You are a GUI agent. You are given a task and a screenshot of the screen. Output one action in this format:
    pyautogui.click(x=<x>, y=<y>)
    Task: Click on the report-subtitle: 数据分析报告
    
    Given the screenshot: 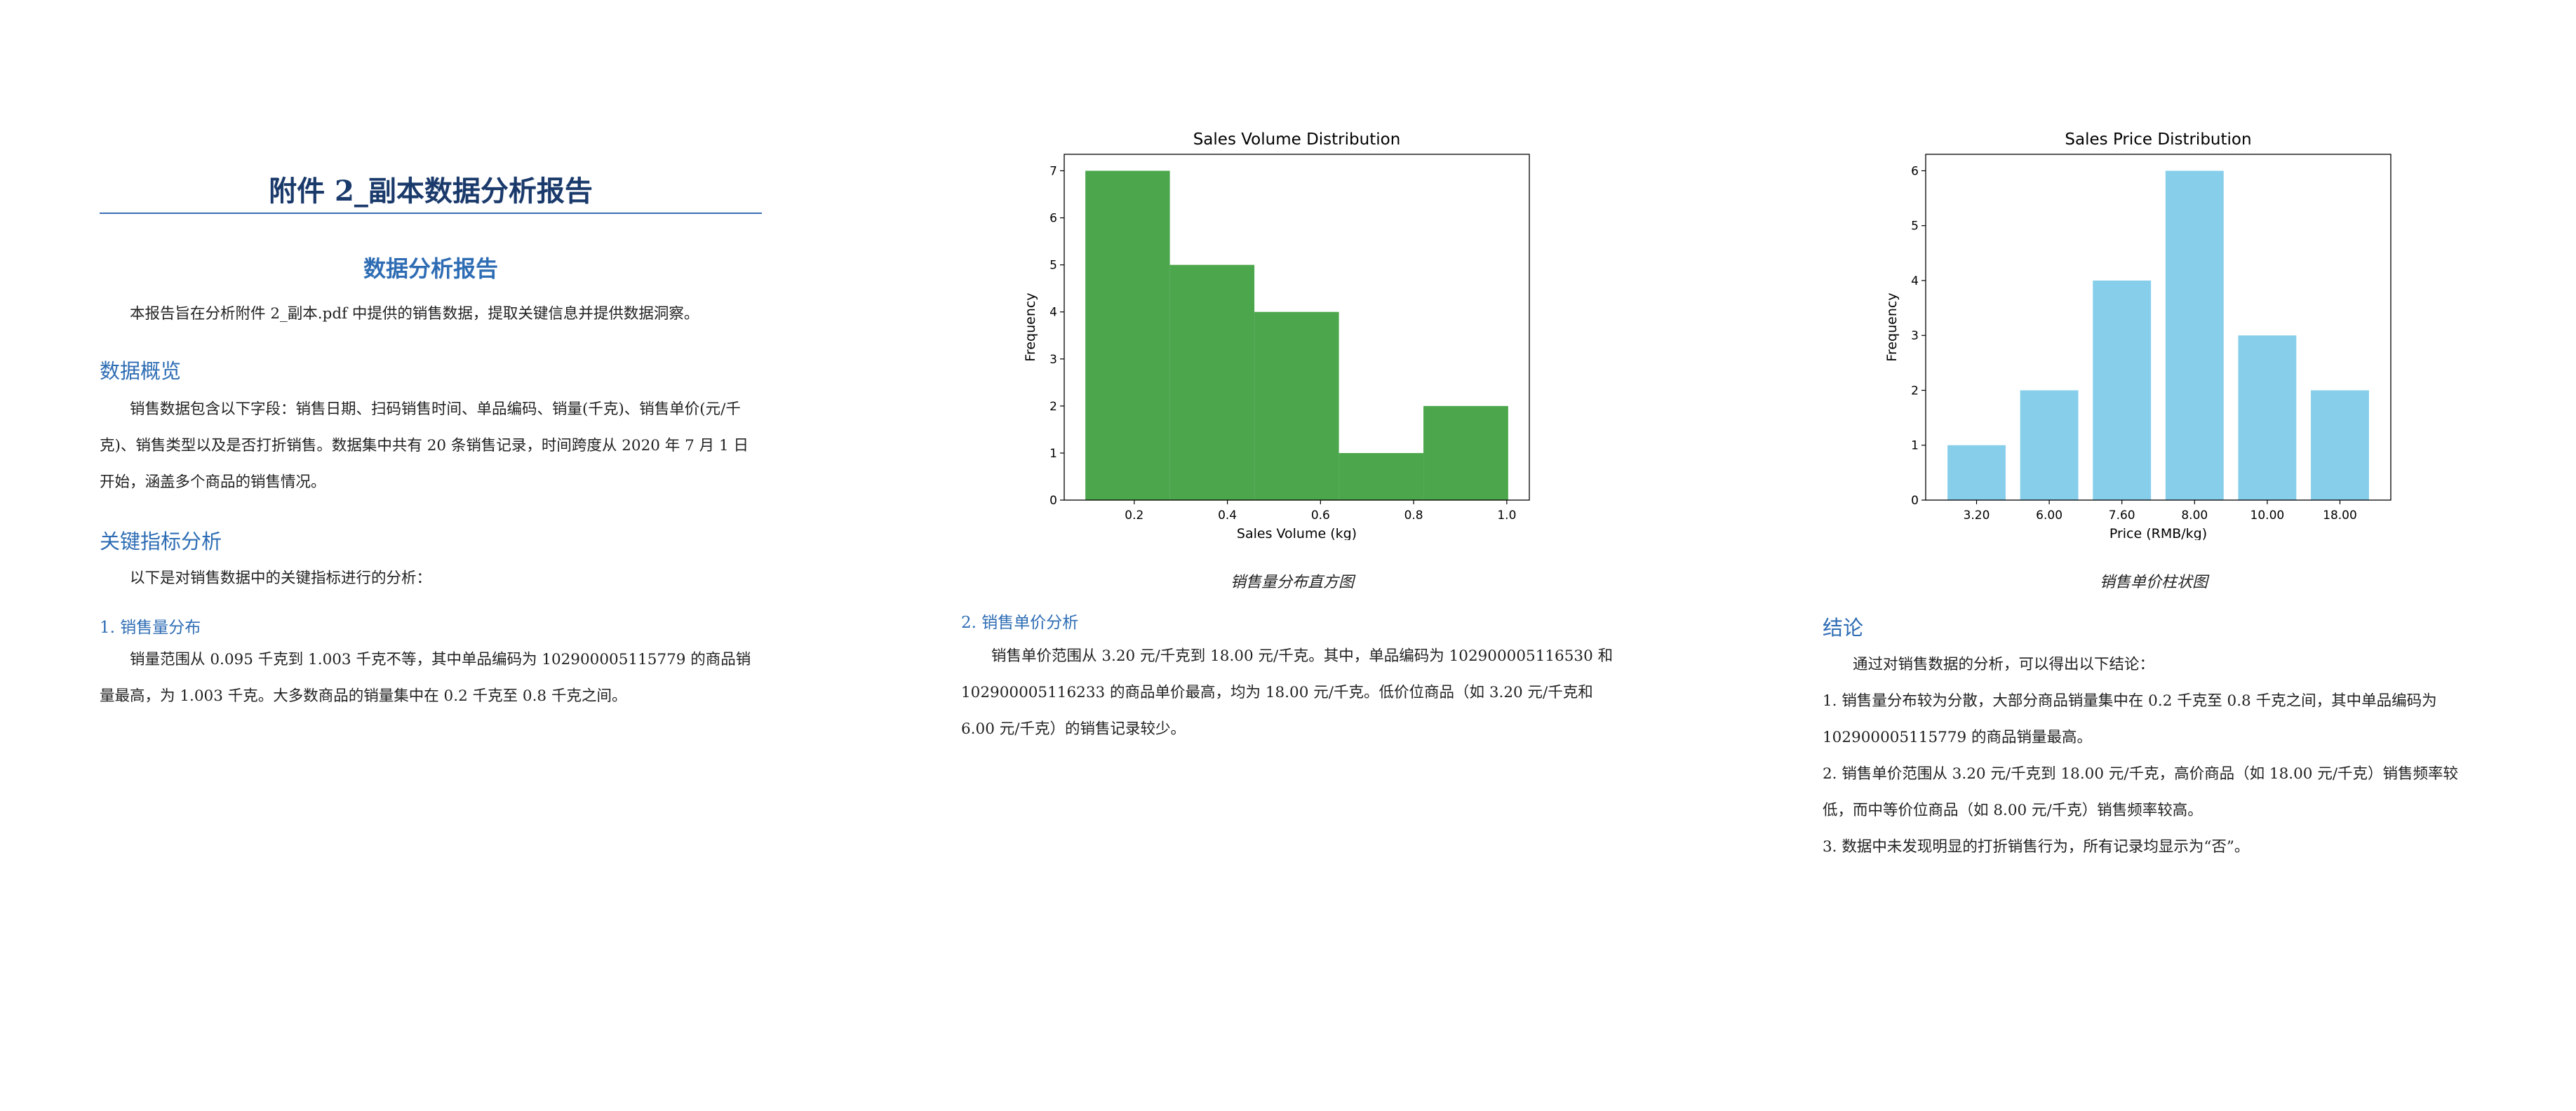 What is the action you would take?
    pyautogui.click(x=430, y=268)
    